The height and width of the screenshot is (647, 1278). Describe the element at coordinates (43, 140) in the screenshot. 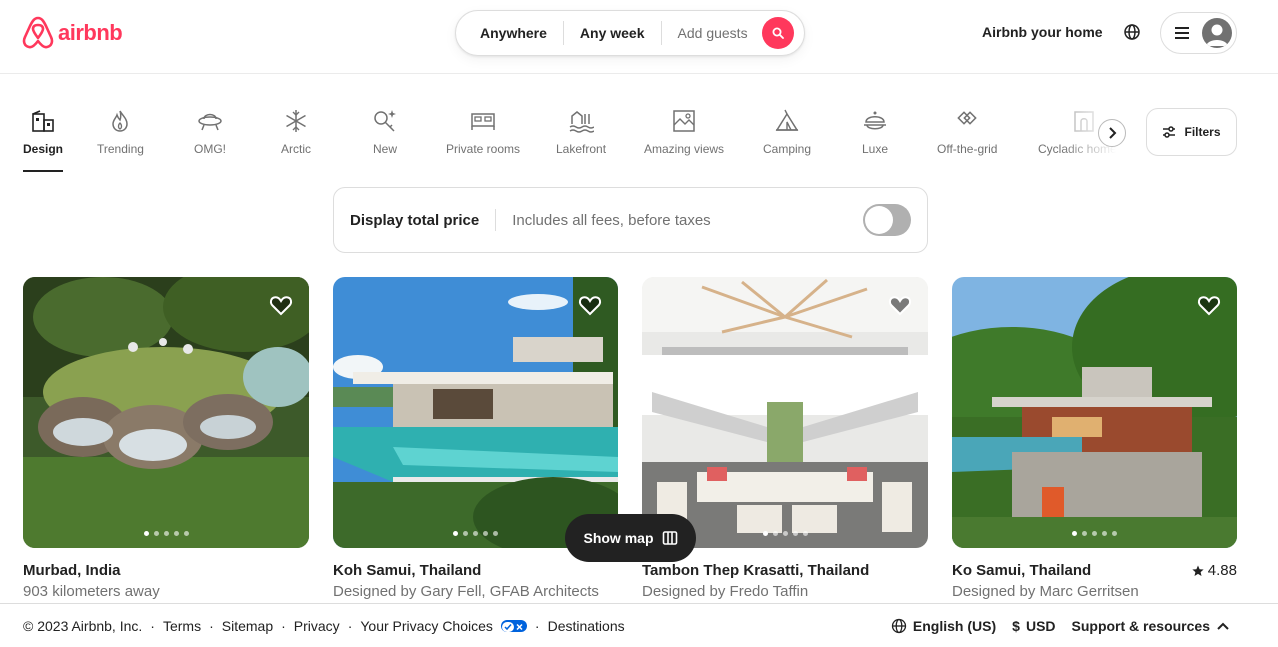

I see `category-design: Design` at that location.